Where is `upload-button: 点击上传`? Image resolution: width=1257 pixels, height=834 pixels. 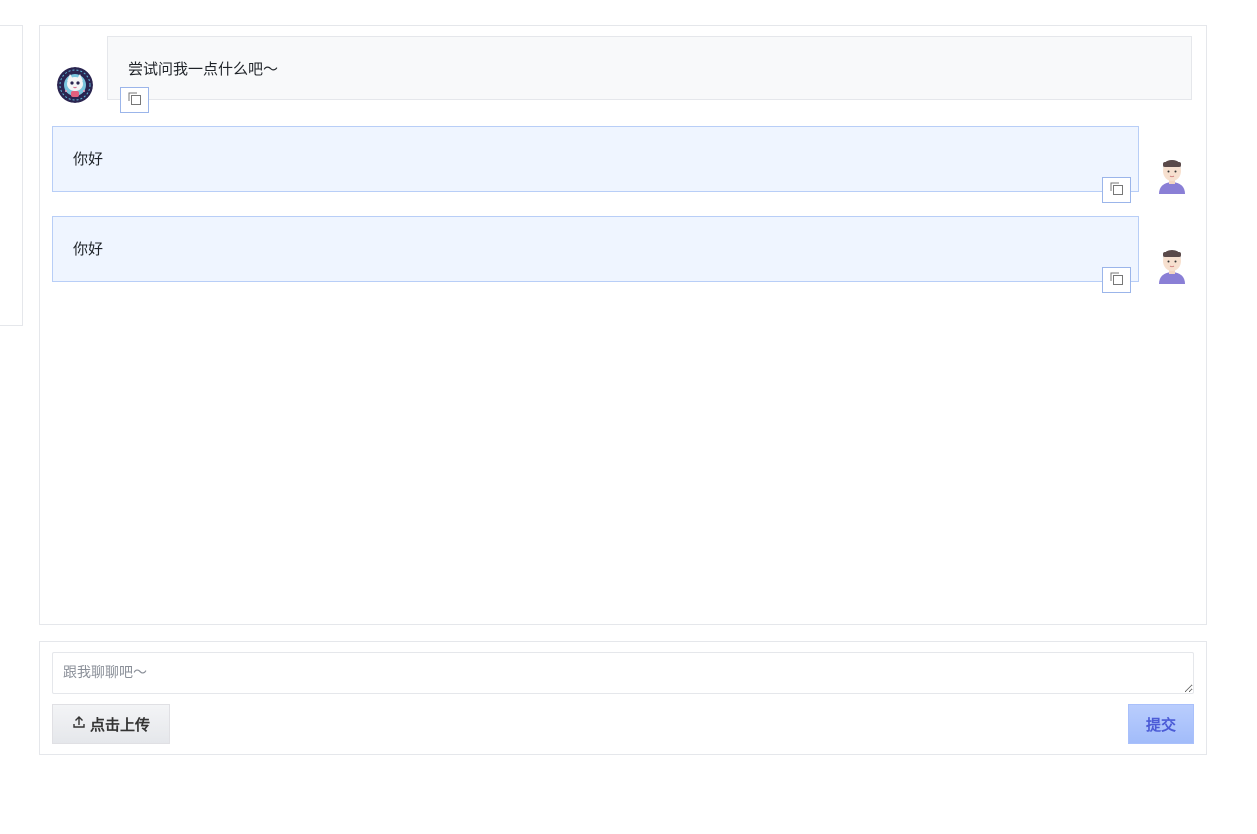
upload-button: 点击上传 is located at coordinates (111, 724).